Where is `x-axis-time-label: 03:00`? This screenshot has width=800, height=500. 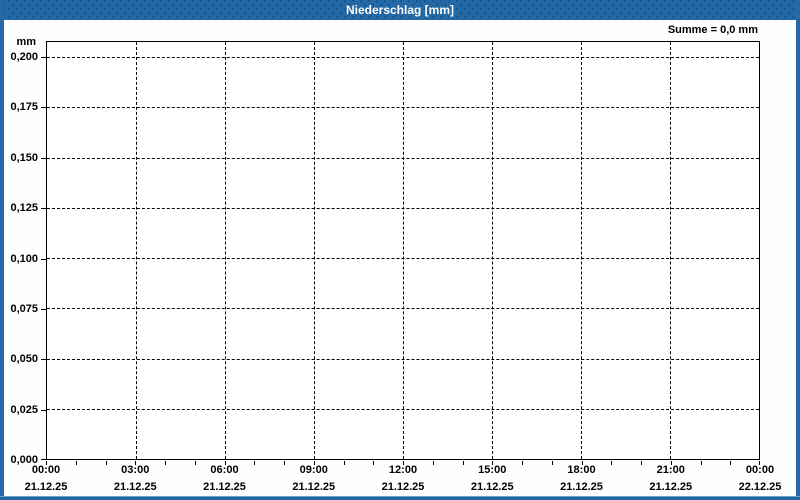 x-axis-time-label: 03:00 is located at coordinates (135, 470).